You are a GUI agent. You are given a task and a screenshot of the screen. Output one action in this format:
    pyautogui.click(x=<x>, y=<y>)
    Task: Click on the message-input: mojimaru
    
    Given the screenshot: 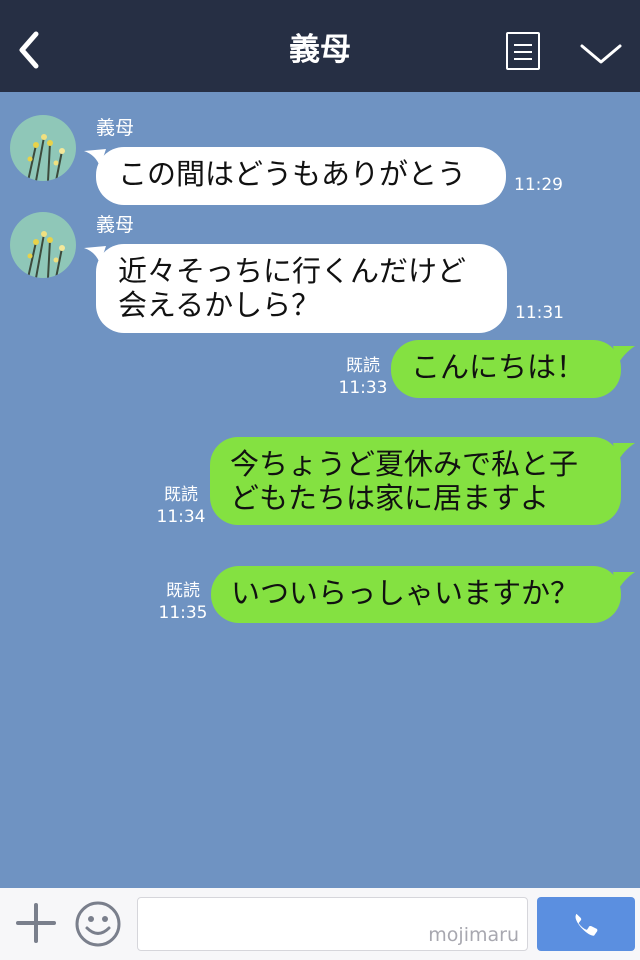 What is the action you would take?
    pyautogui.click(x=332, y=924)
    